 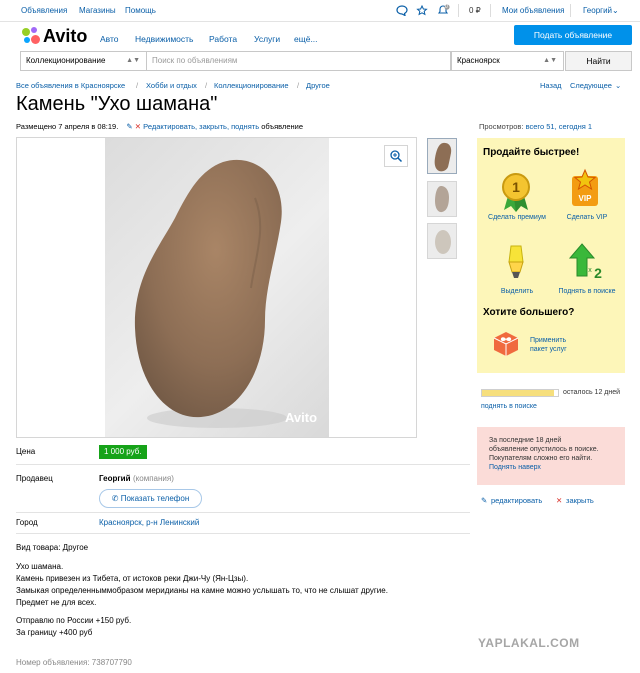 What do you see at coordinates (44, 10) in the screenshot?
I see `nav-ads-link: Объявления` at bounding box center [44, 10].